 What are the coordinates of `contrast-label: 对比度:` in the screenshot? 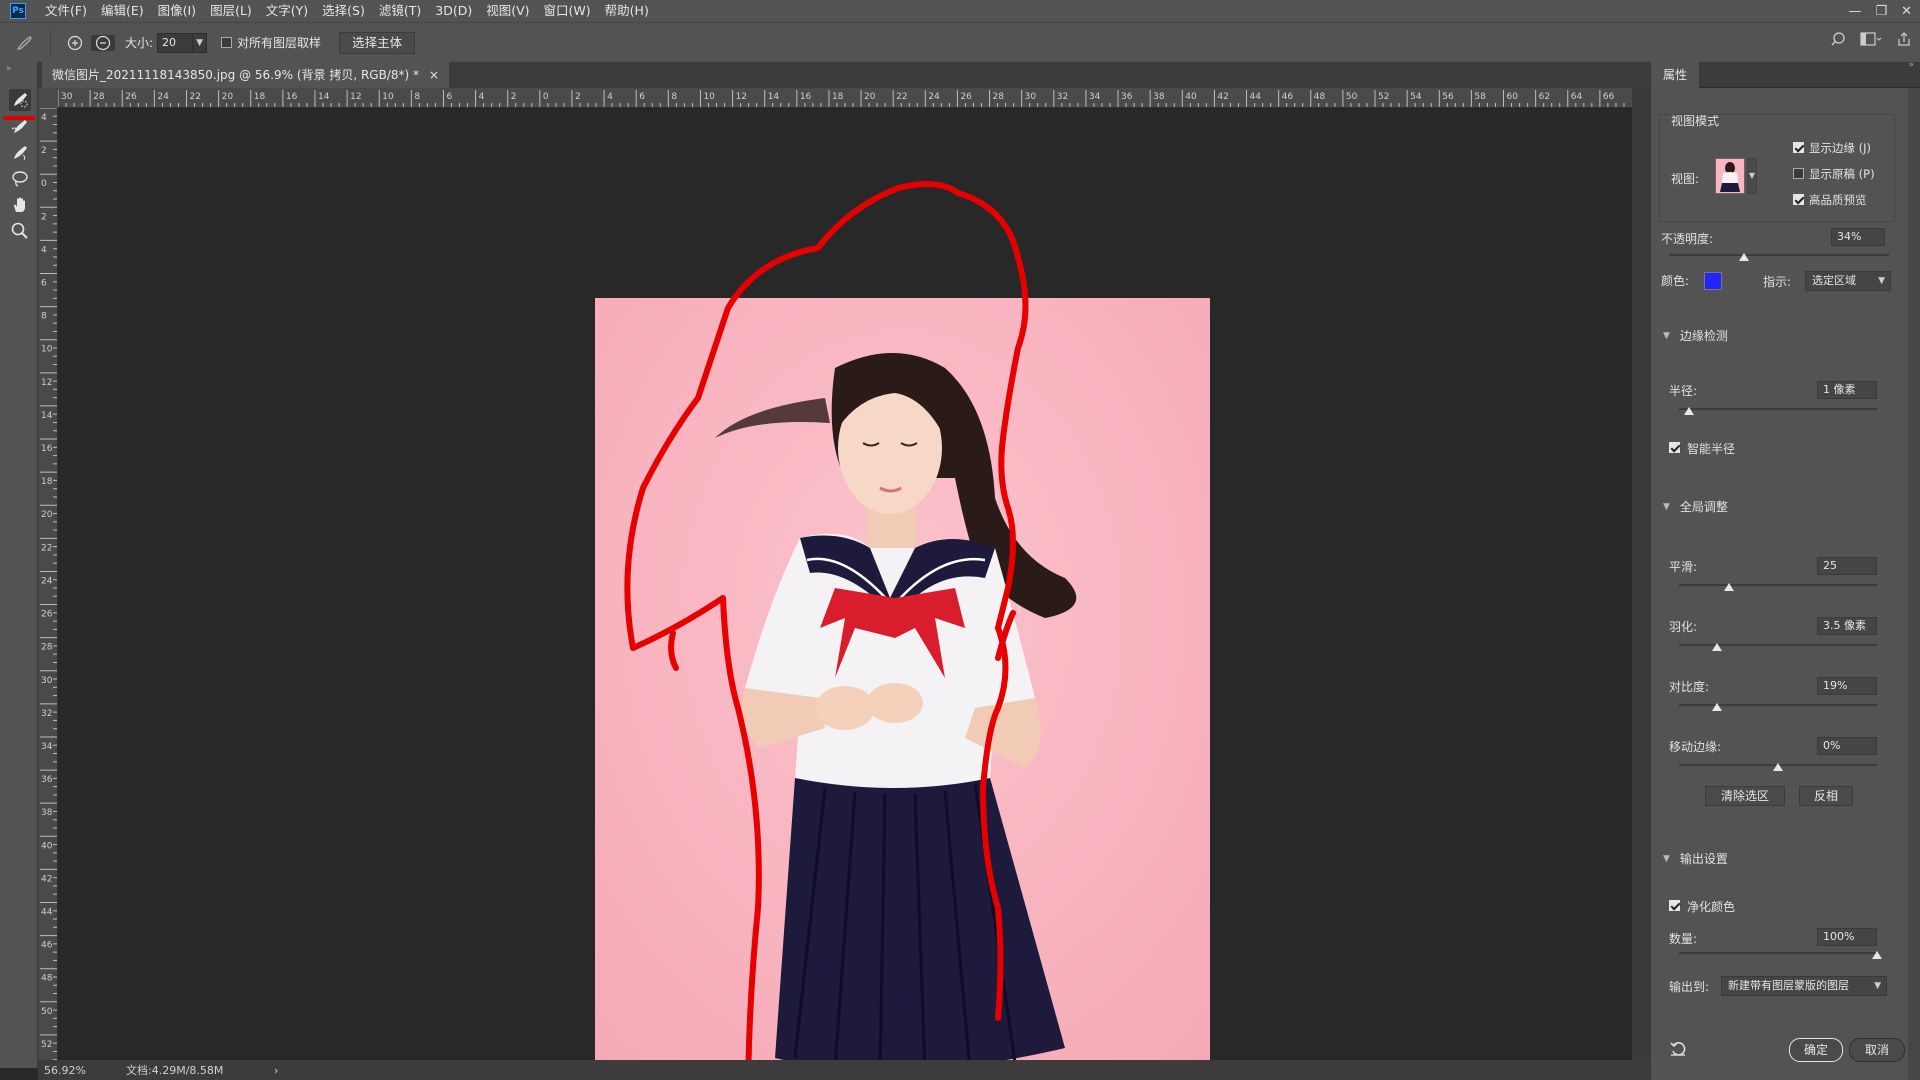 It's located at (1689, 687).